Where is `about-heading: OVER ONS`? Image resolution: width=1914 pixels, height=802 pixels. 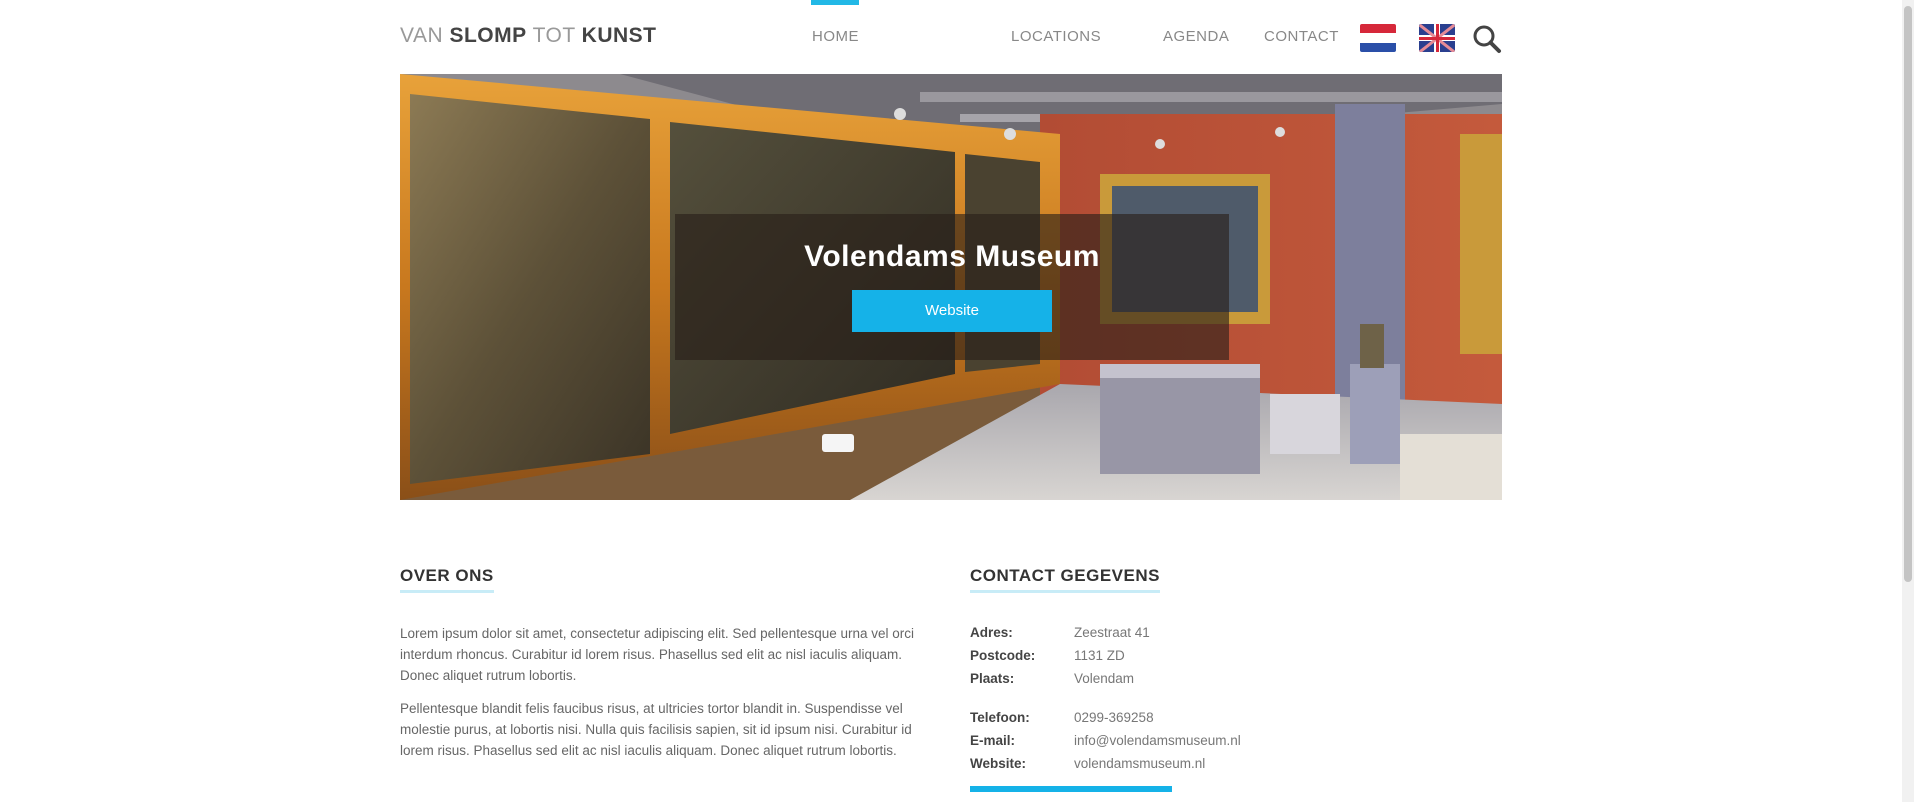 about-heading: OVER ONS is located at coordinates (447, 579).